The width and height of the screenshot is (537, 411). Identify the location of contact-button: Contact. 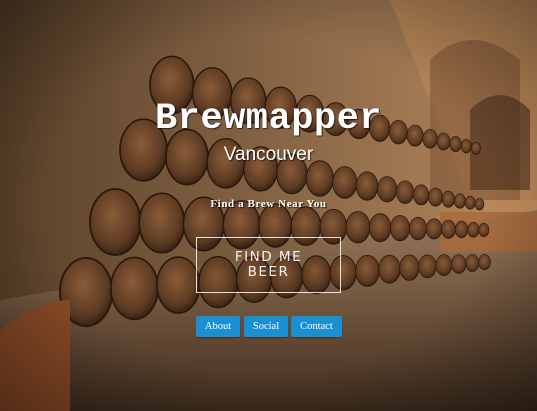
(316, 326).